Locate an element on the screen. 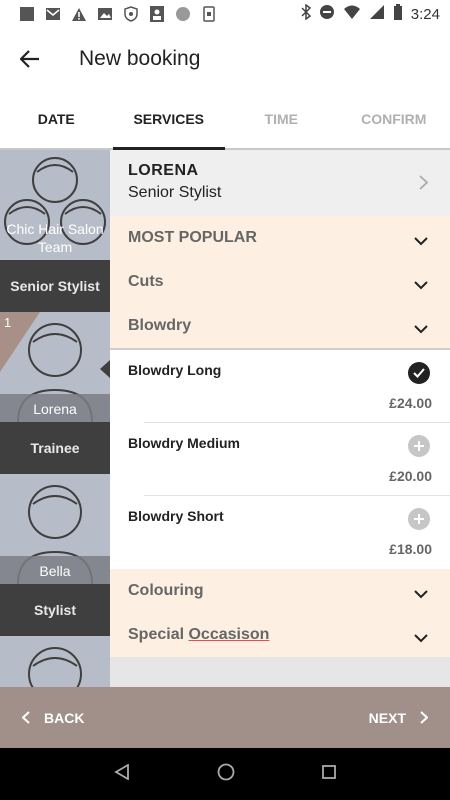 The height and width of the screenshot is (800, 450). tab-date: DATE is located at coordinates (56, 119).